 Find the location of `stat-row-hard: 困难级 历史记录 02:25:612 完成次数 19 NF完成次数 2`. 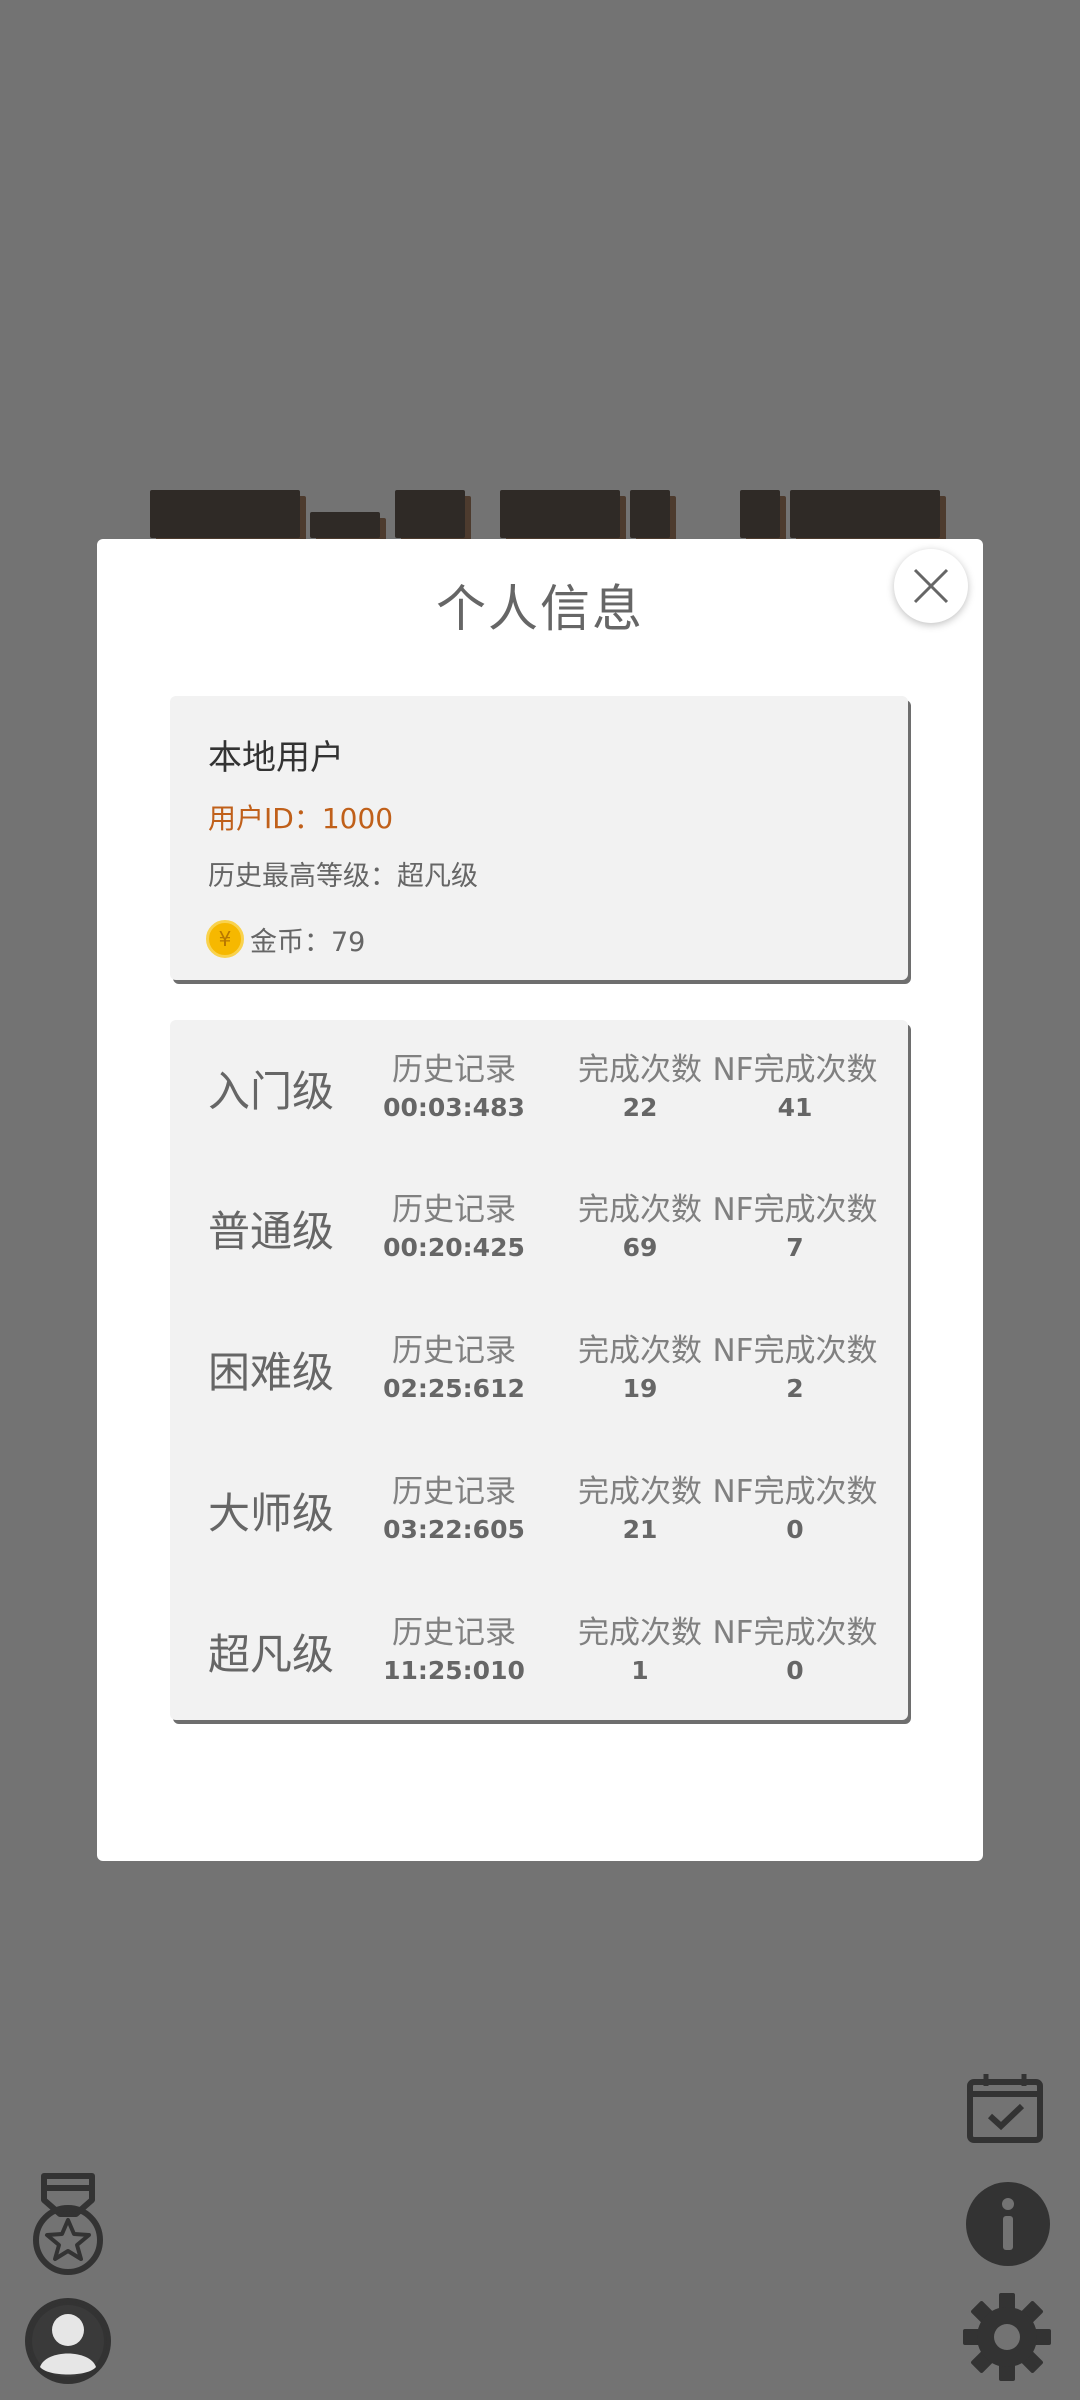

stat-row-hard: 困难级 历史记录 02:25:612 完成次数 19 NF完成次数 2 is located at coordinates (539, 1371).